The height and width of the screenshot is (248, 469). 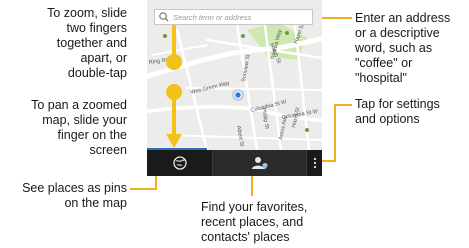 I want to click on bottom-toolbar, so click(x=234, y=163).